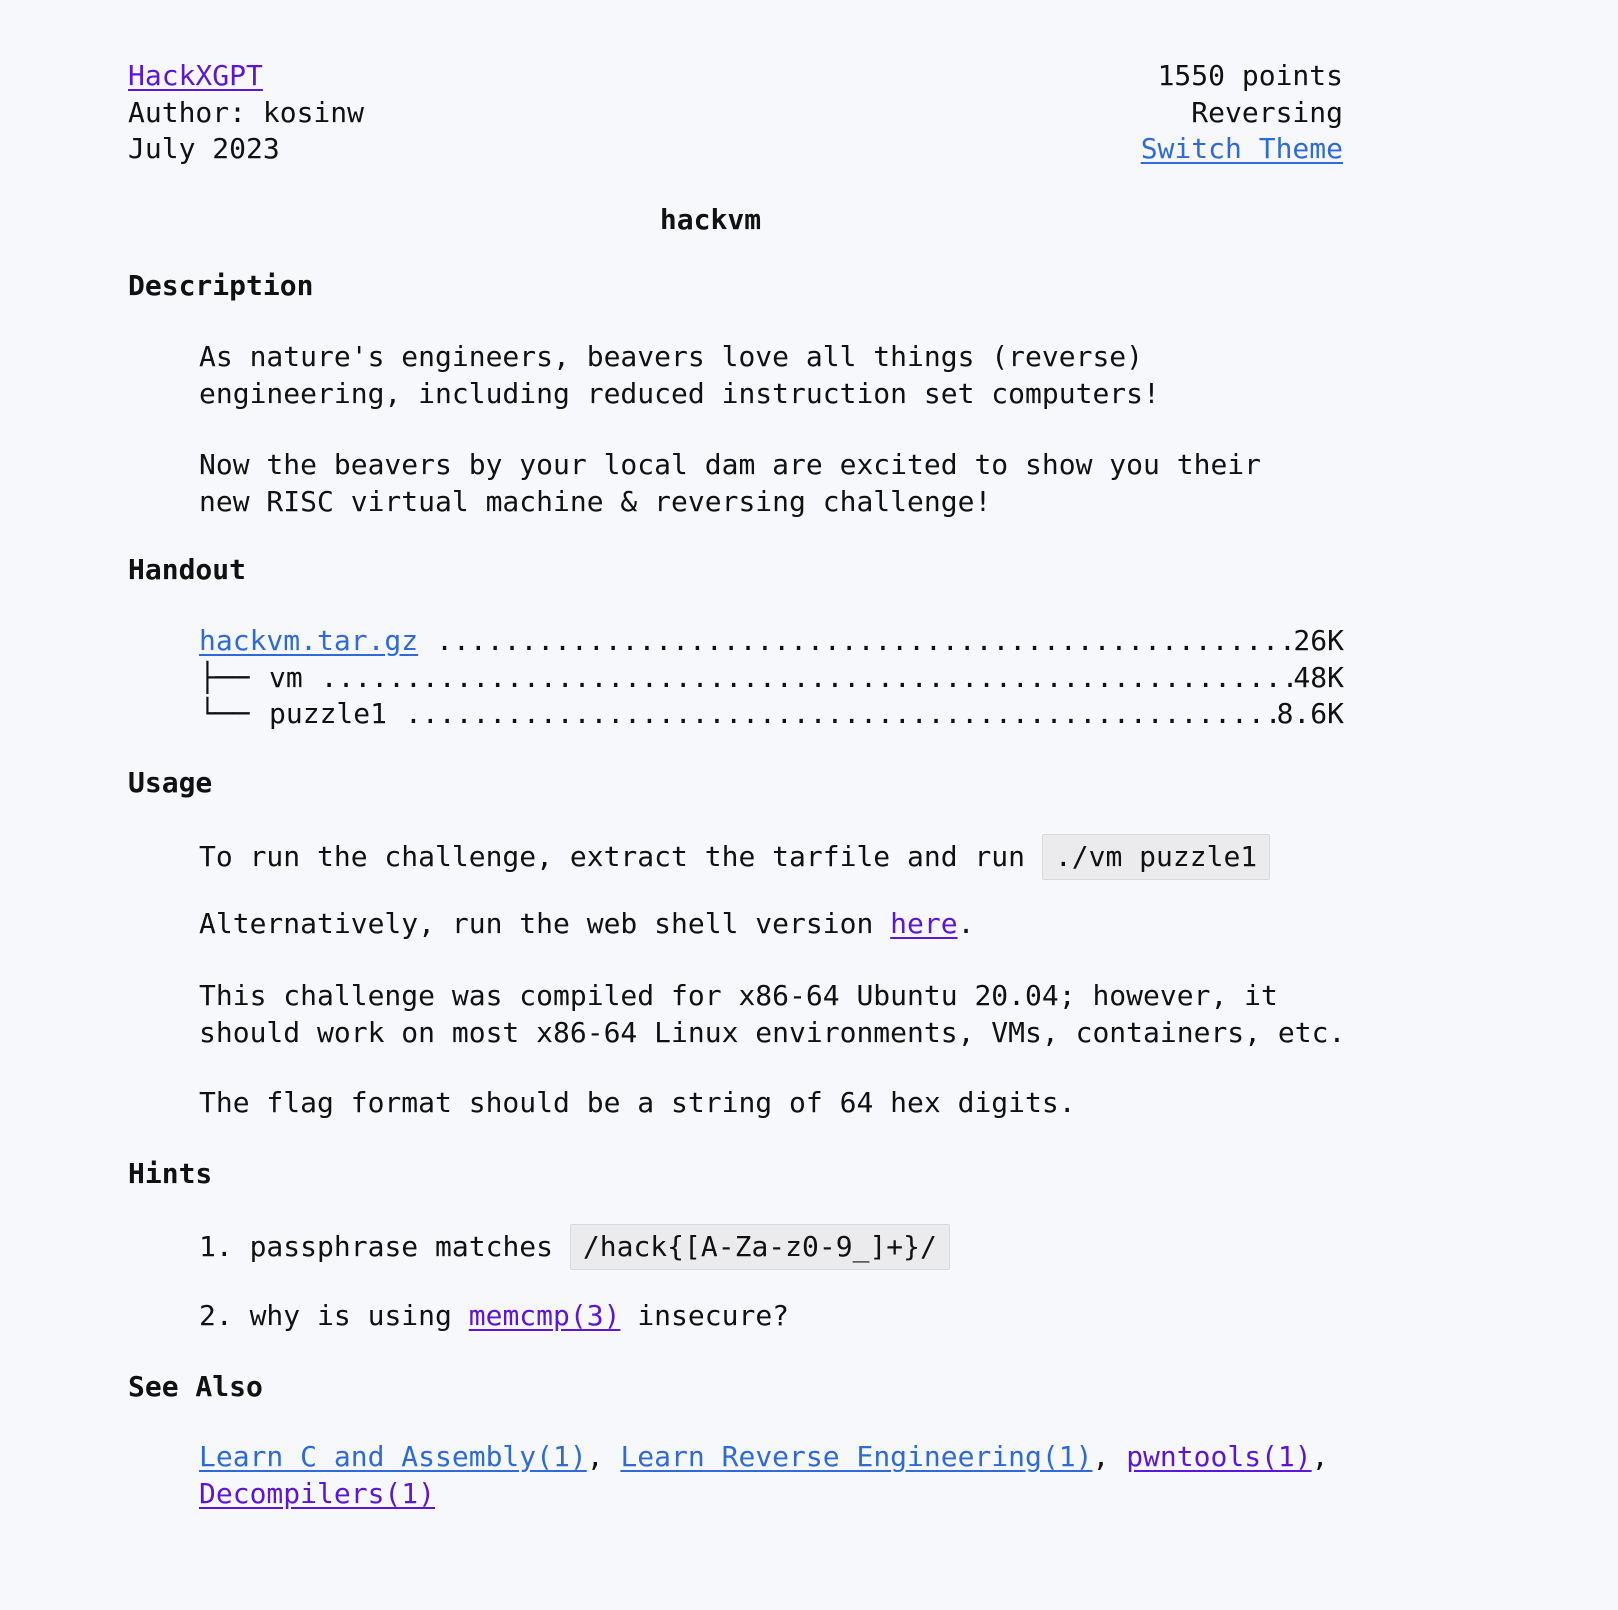  Describe the element at coordinates (221, 285) in the screenshot. I see `description-heading: Description` at that location.